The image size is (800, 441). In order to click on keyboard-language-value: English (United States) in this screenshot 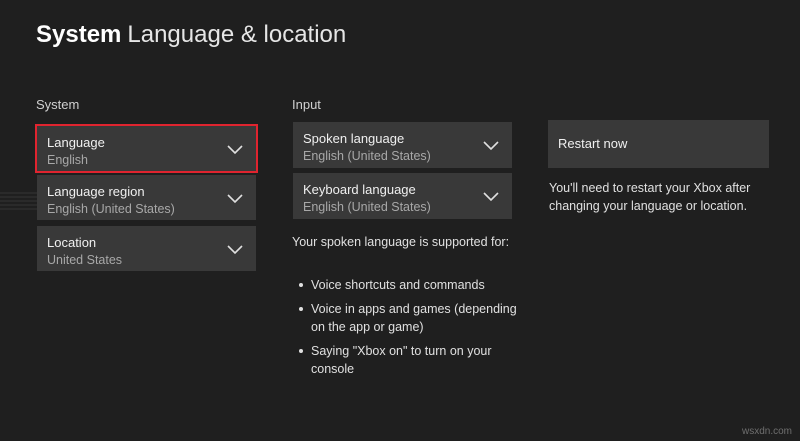, I will do `click(367, 207)`.